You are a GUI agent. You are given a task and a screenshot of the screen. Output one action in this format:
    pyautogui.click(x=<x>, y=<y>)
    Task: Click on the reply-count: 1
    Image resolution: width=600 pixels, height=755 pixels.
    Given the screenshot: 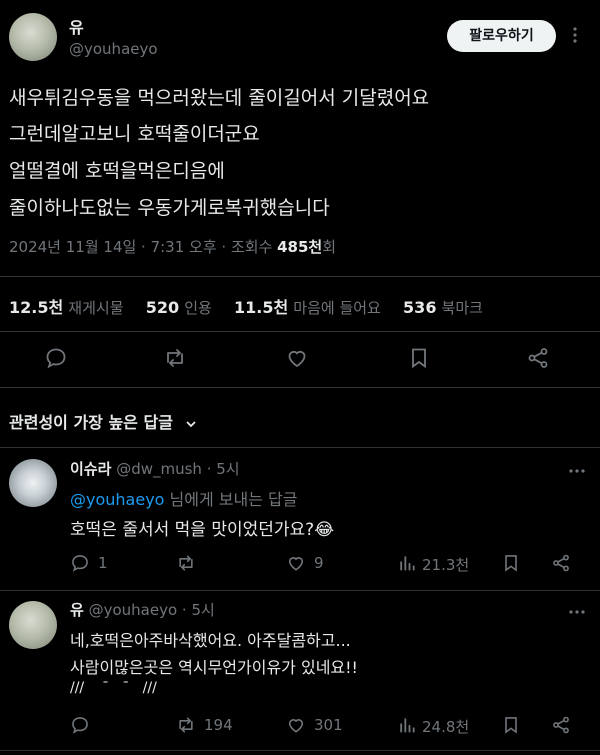 What is the action you would take?
    pyautogui.click(x=103, y=563)
    